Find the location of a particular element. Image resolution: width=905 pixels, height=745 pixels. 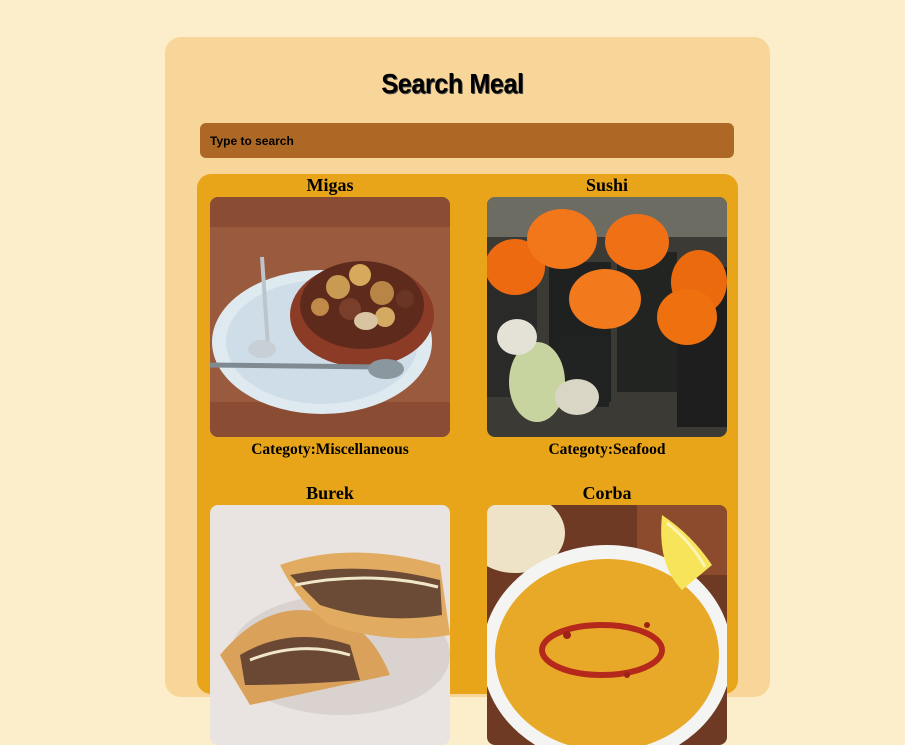

meal-image-migas is located at coordinates (330, 317).